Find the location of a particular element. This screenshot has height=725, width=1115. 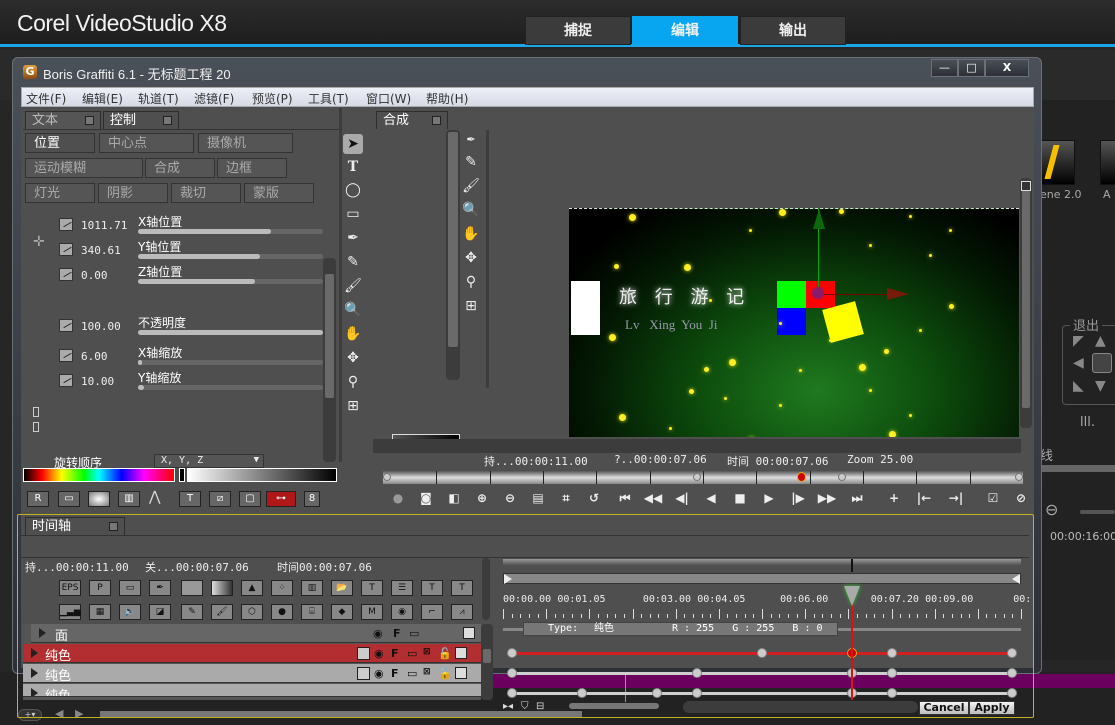

composite-scrollbar is located at coordinates (453, 255).